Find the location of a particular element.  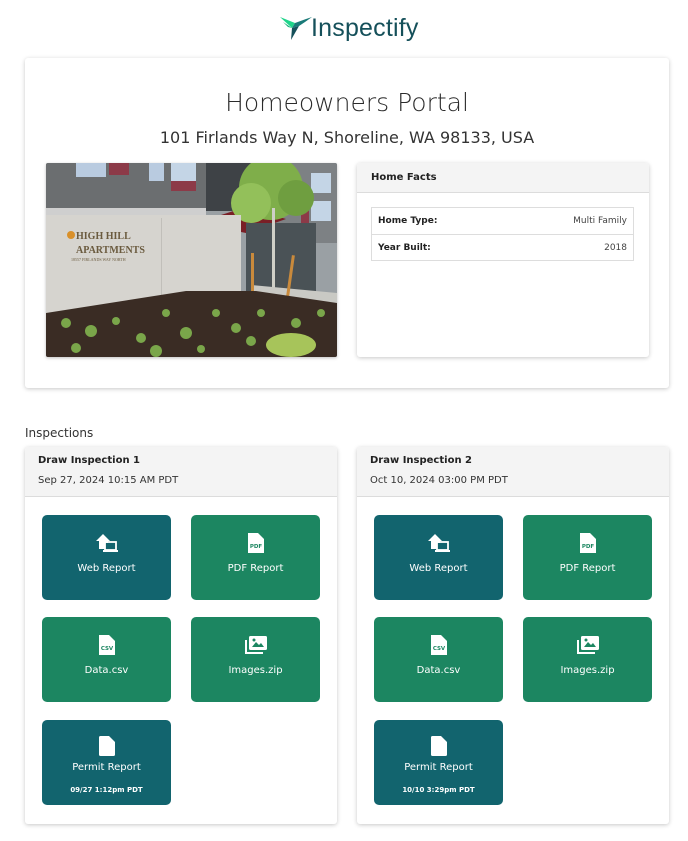

home-fact-row: Home Type: Multi Family is located at coordinates (502, 221).